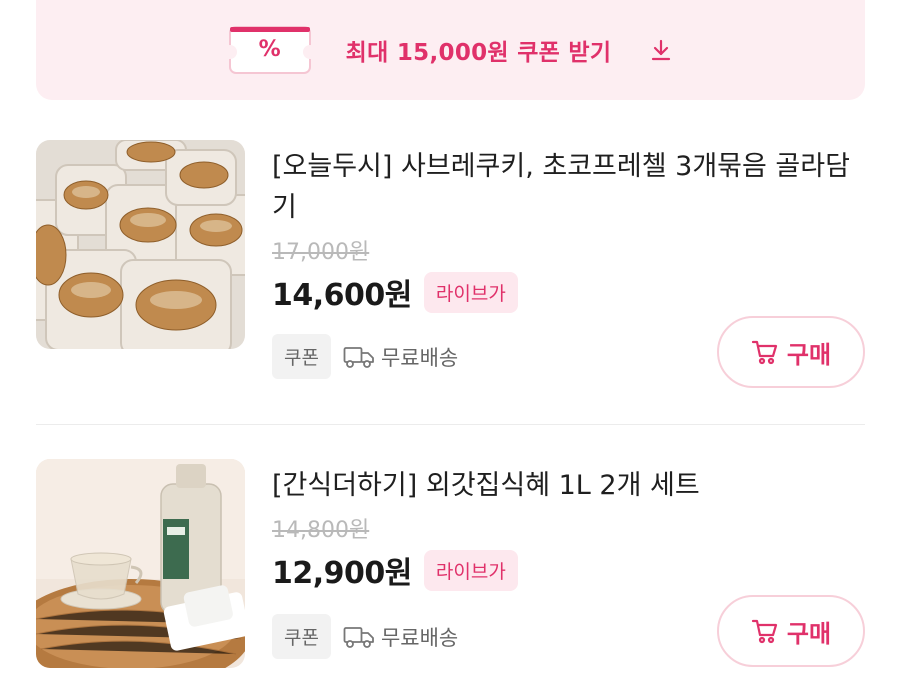 Image resolution: width=900 pixels, height=696 pixels. What do you see at coordinates (661, 50) in the screenshot?
I see `download-icon` at bounding box center [661, 50].